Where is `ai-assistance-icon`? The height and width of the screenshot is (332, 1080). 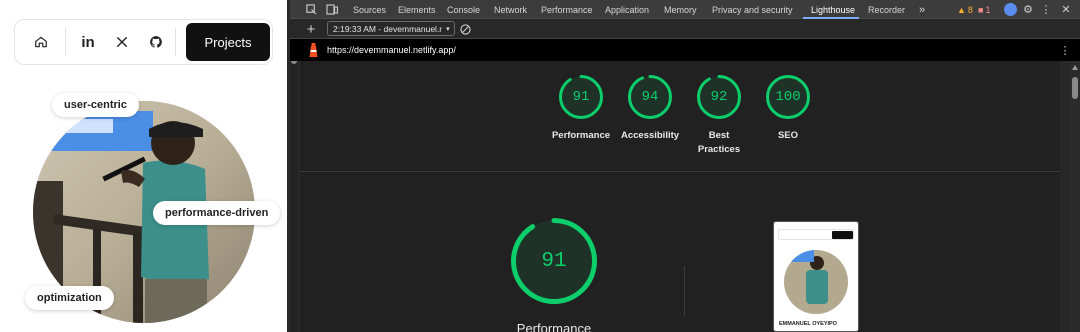 ai-assistance-icon is located at coordinates (1010, 9).